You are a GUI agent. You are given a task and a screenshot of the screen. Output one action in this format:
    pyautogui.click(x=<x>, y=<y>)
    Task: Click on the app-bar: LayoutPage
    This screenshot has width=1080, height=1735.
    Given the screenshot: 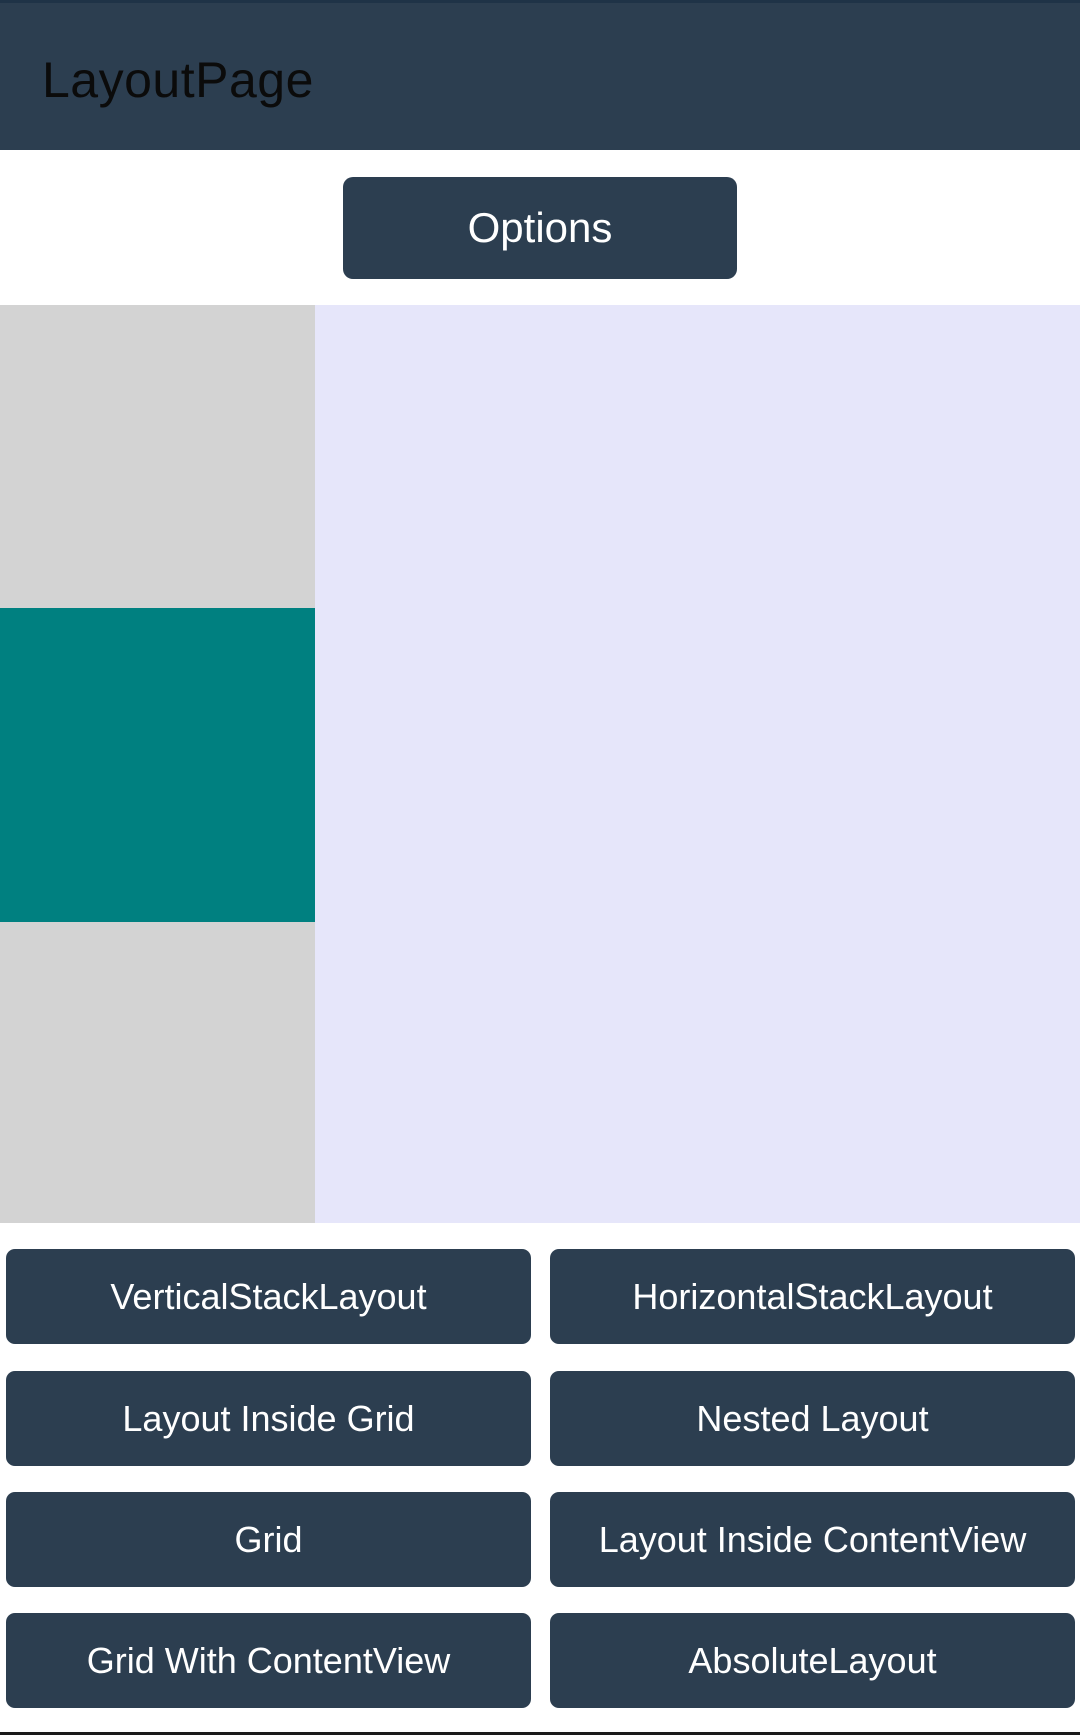 What is the action you would take?
    pyautogui.click(x=540, y=75)
    